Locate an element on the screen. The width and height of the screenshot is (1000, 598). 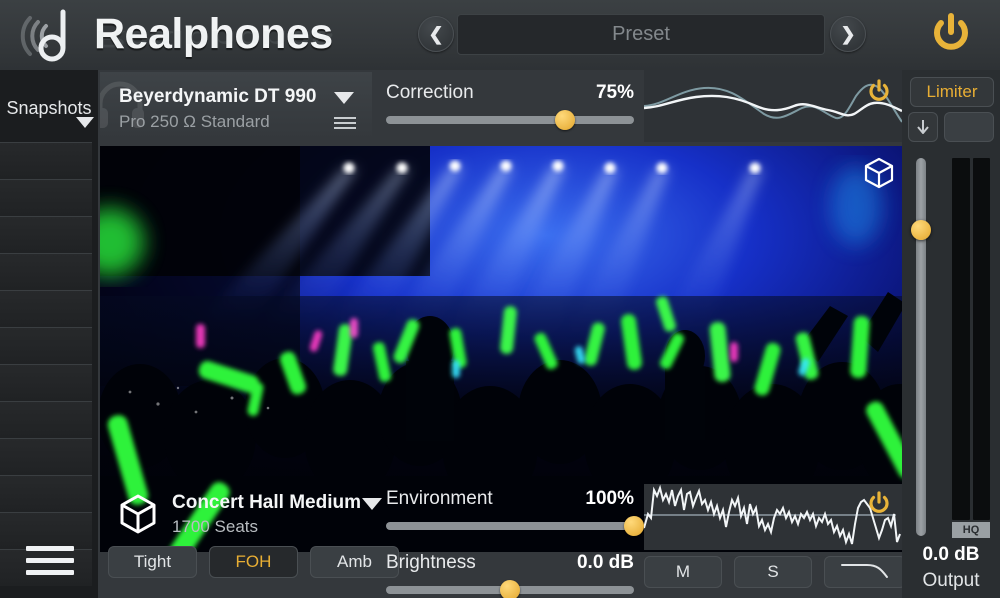
mid-button: M is located at coordinates (683, 572).